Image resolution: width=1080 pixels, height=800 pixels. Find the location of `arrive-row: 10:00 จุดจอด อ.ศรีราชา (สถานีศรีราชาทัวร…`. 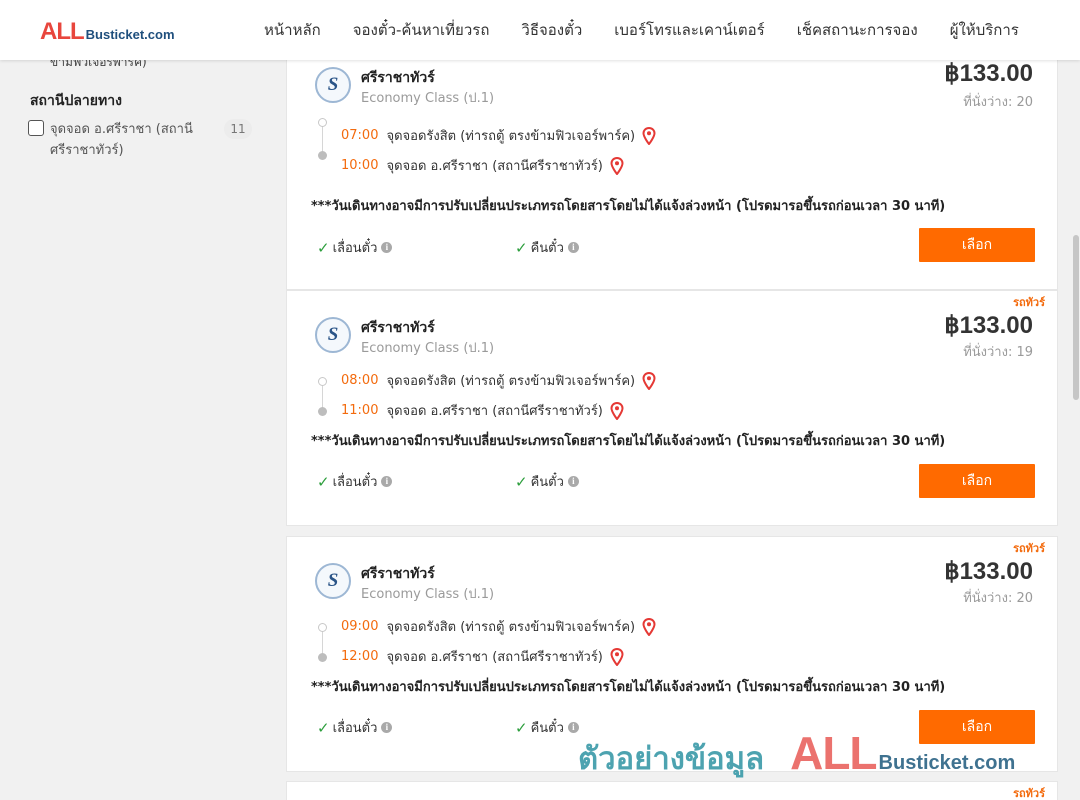

arrive-row: 10:00 จุดจอด อ.ศรีราชา (สถานีศรีราชาทัวร… is located at coordinates (483, 165).